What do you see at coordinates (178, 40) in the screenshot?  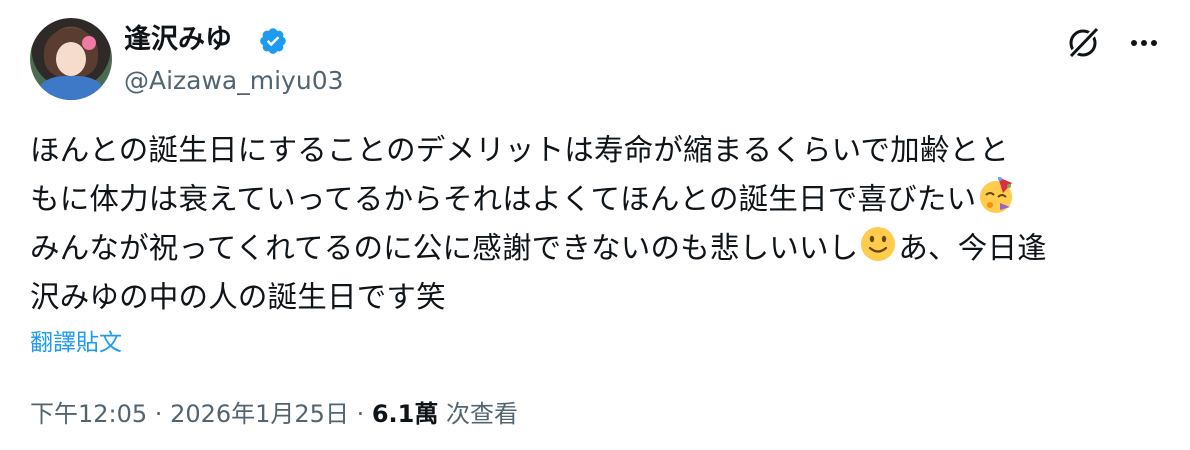 I see `display-name: 逢沢みゆ` at bounding box center [178, 40].